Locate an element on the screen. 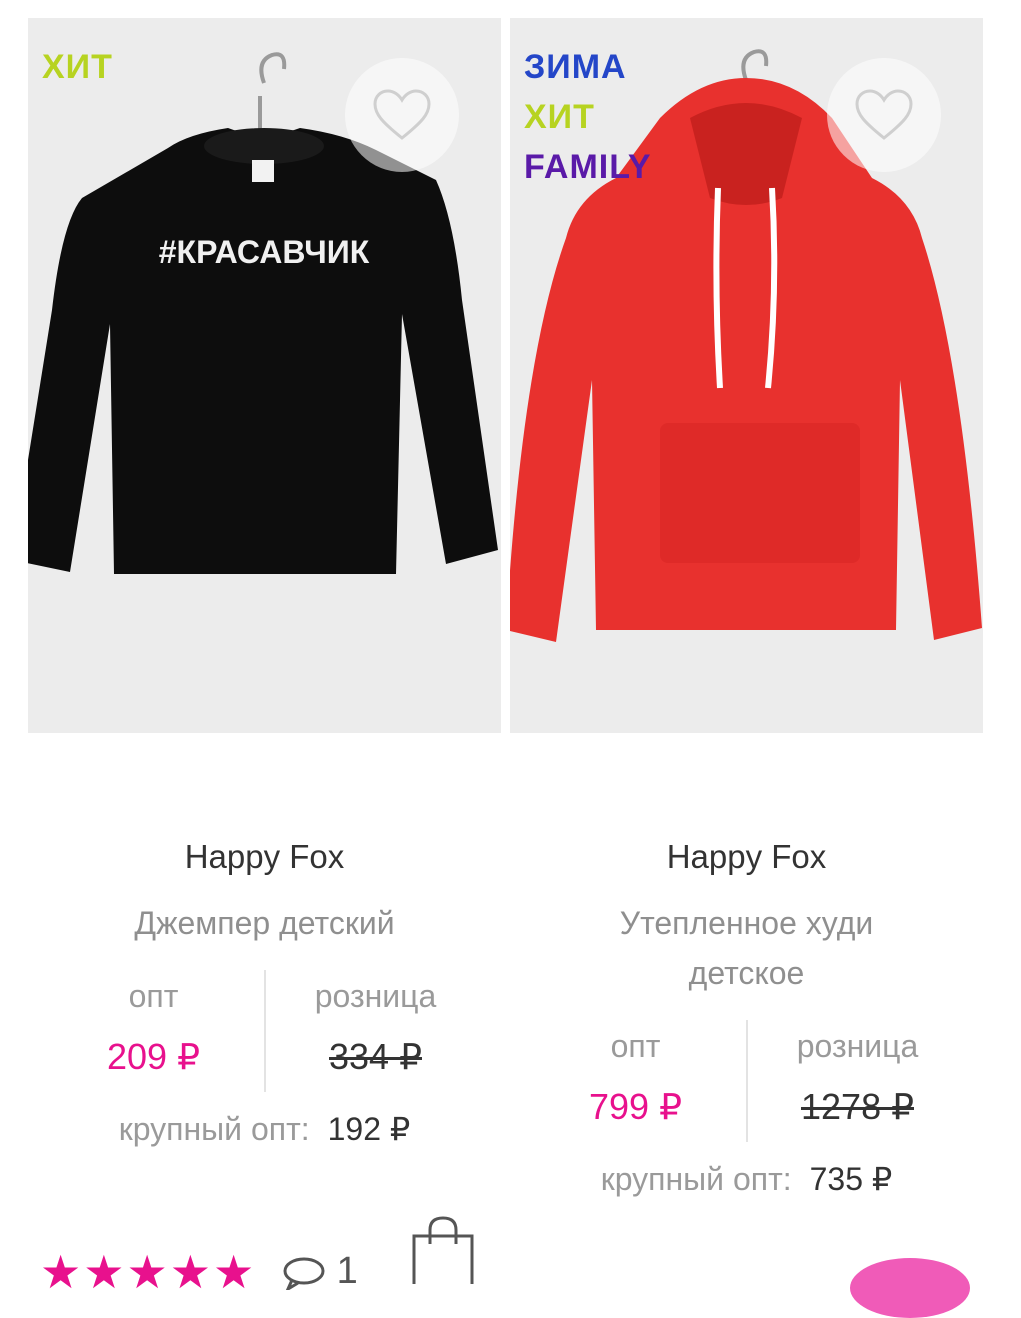  print-text: #КРАСАВЧИК is located at coordinates (264, 252).